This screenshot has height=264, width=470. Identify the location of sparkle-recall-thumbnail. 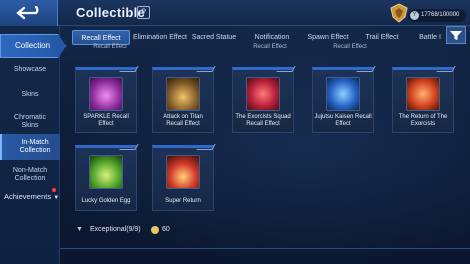
(106, 94).